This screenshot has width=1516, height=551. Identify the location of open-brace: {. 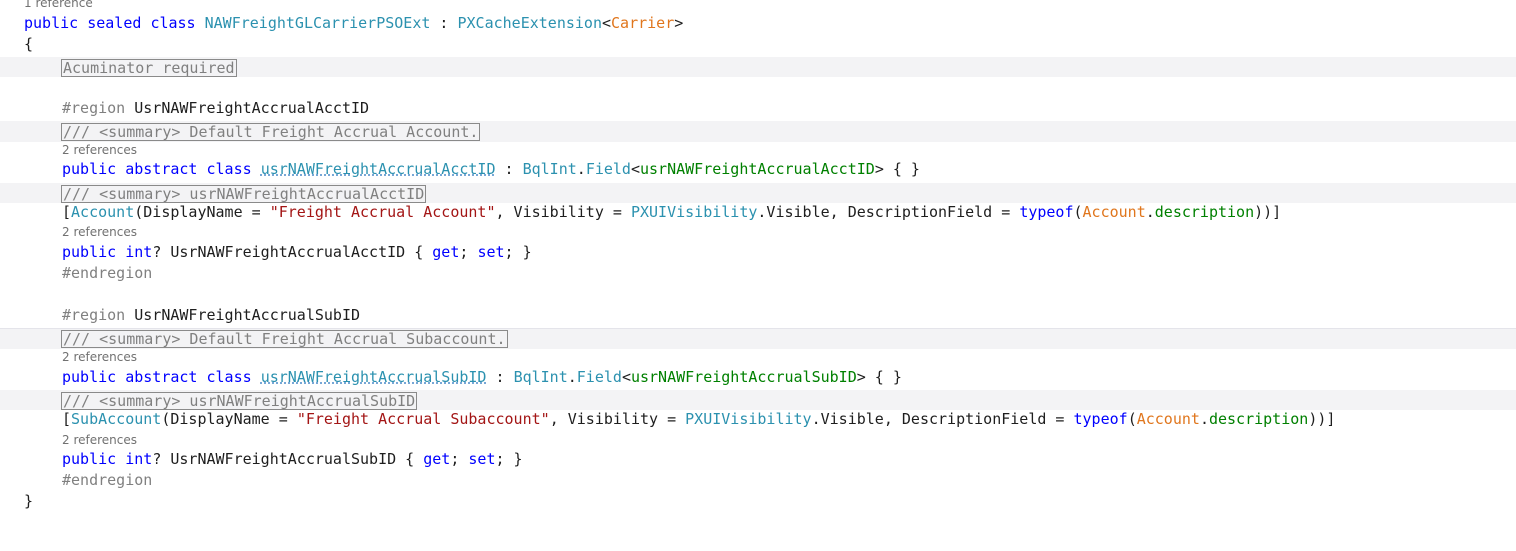
(29, 44).